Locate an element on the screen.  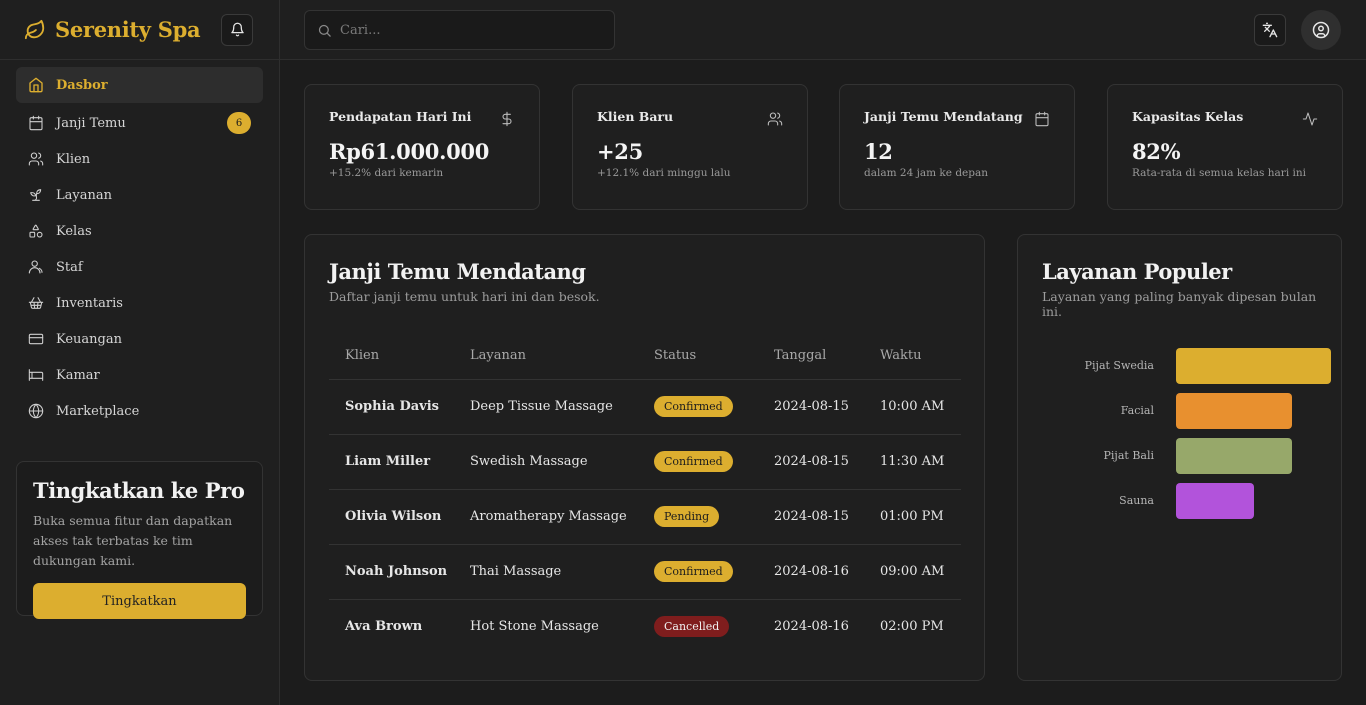
upgrade-button: Tingkatkan is located at coordinates (139, 601).